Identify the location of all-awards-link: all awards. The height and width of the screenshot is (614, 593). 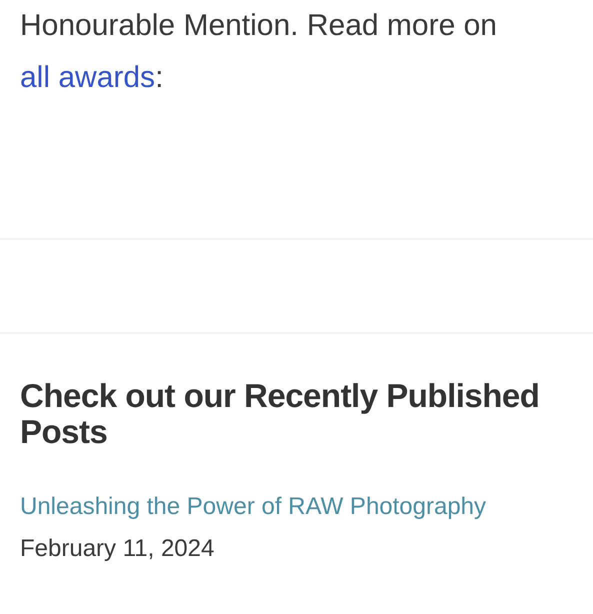
(88, 77).